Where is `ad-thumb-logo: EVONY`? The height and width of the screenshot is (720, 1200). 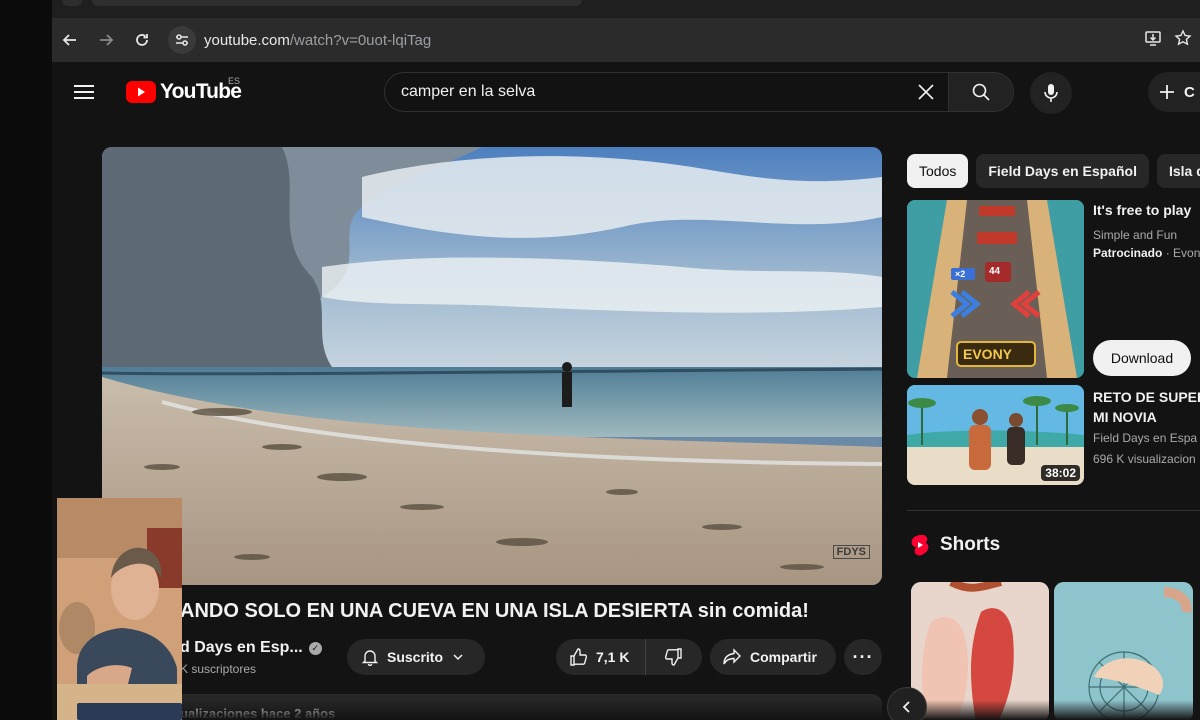
ad-thumb-logo: EVONY is located at coordinates (988, 354).